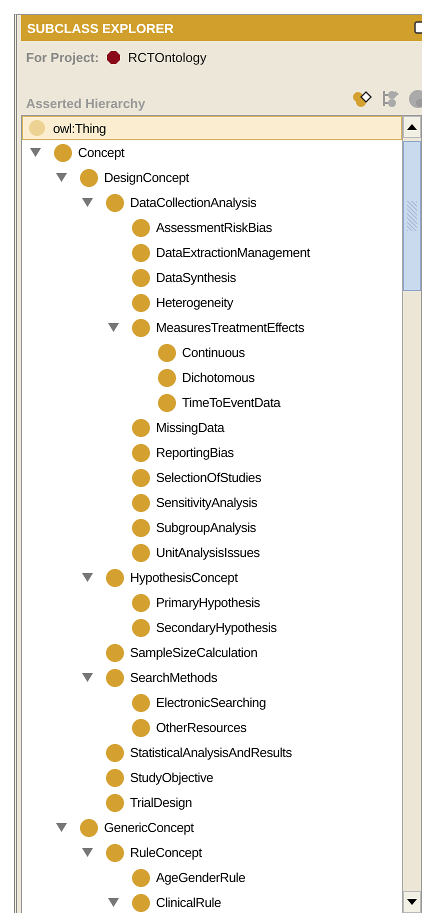 This screenshot has height=913, width=422. What do you see at coordinates (200, 752) in the screenshot?
I see `tree-item: StatisticalAnalysisAndResults` at bounding box center [200, 752].